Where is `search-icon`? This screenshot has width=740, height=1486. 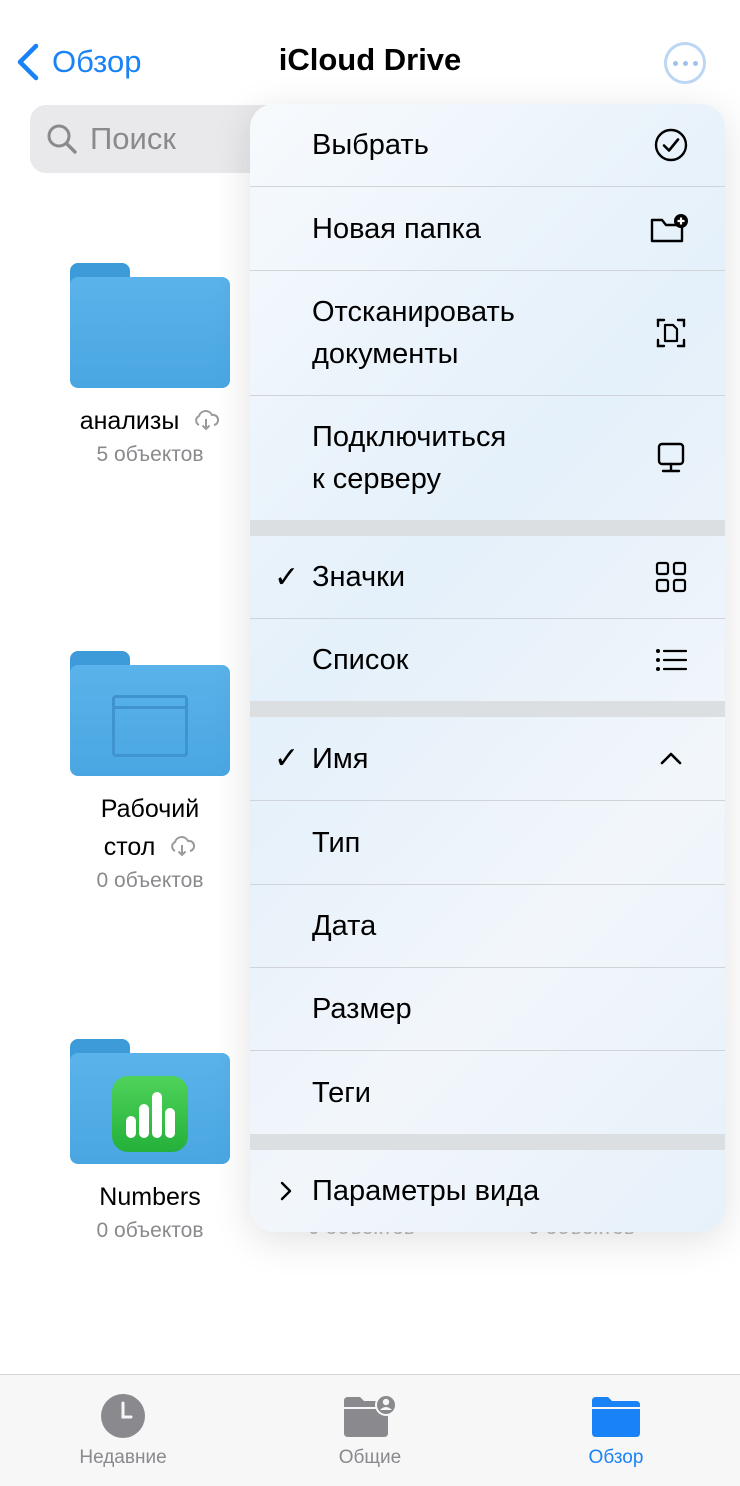 search-icon is located at coordinates (62, 139).